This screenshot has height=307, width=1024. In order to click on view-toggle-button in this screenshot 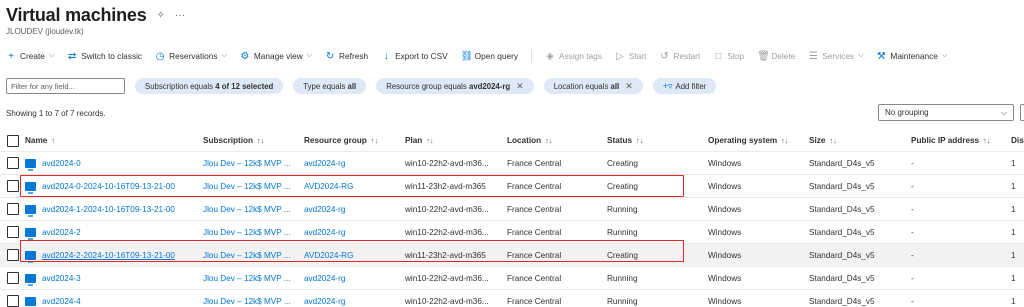, I will do `click(1022, 112)`.